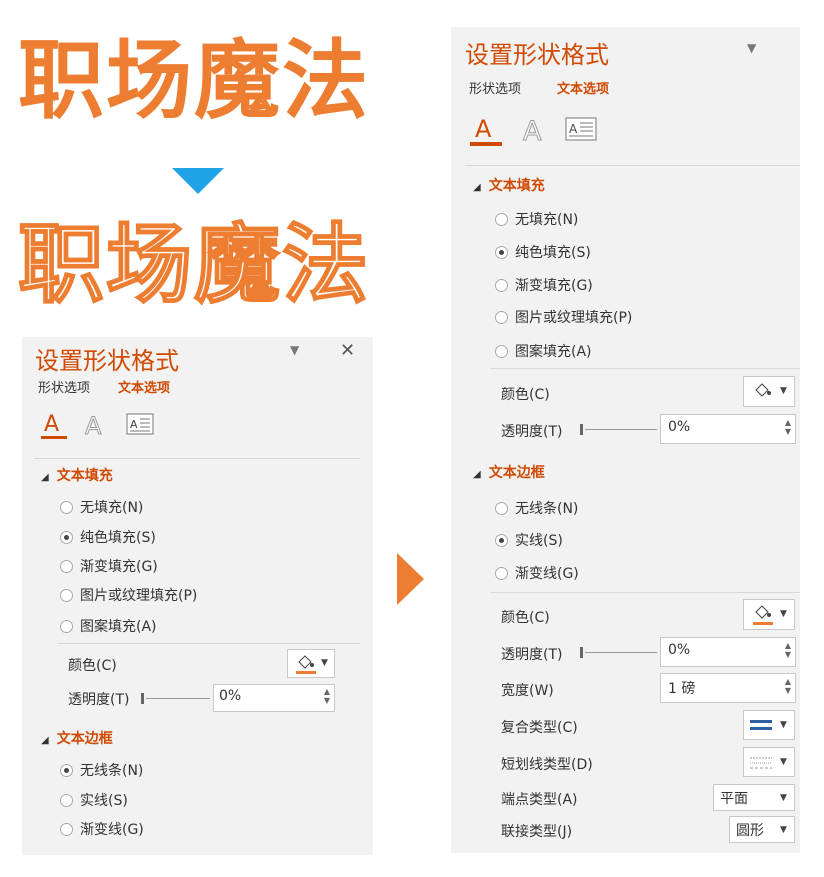  Describe the element at coordinates (761, 763) in the screenshot. I see `dash-lines-icon` at that location.